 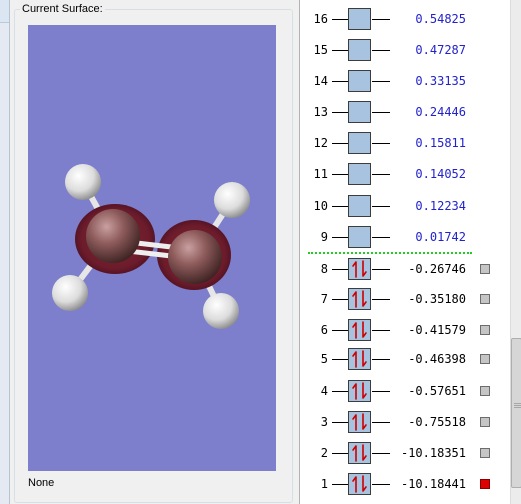 What do you see at coordinates (324, 484) in the screenshot?
I see `orbital-number: 1` at bounding box center [324, 484].